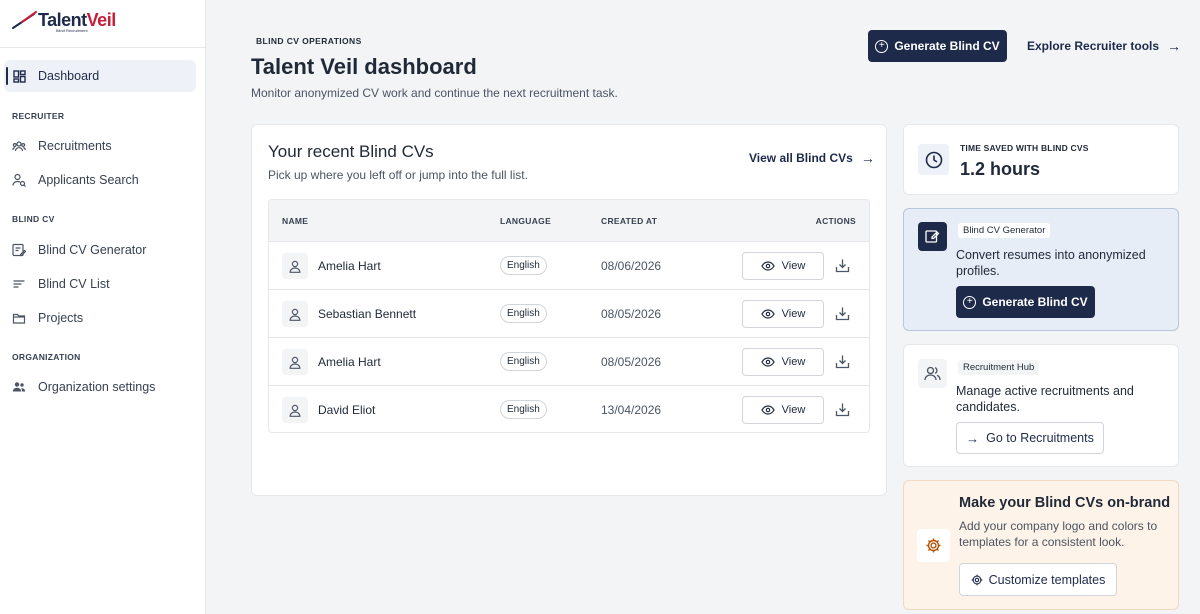  What do you see at coordinates (295, 221) in the screenshot?
I see `column-header-name: NAME` at bounding box center [295, 221].